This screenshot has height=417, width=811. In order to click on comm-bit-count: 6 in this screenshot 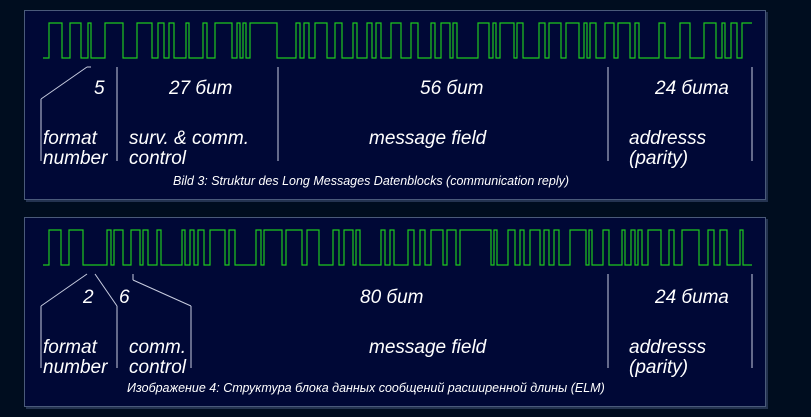, I will do `click(124, 297)`.